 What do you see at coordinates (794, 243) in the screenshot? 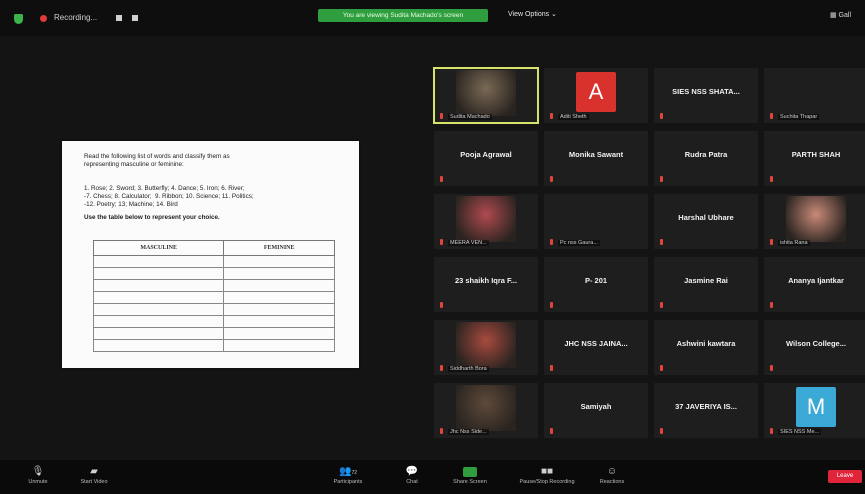
I see `participant-name: ishita Rana` at bounding box center [794, 243].